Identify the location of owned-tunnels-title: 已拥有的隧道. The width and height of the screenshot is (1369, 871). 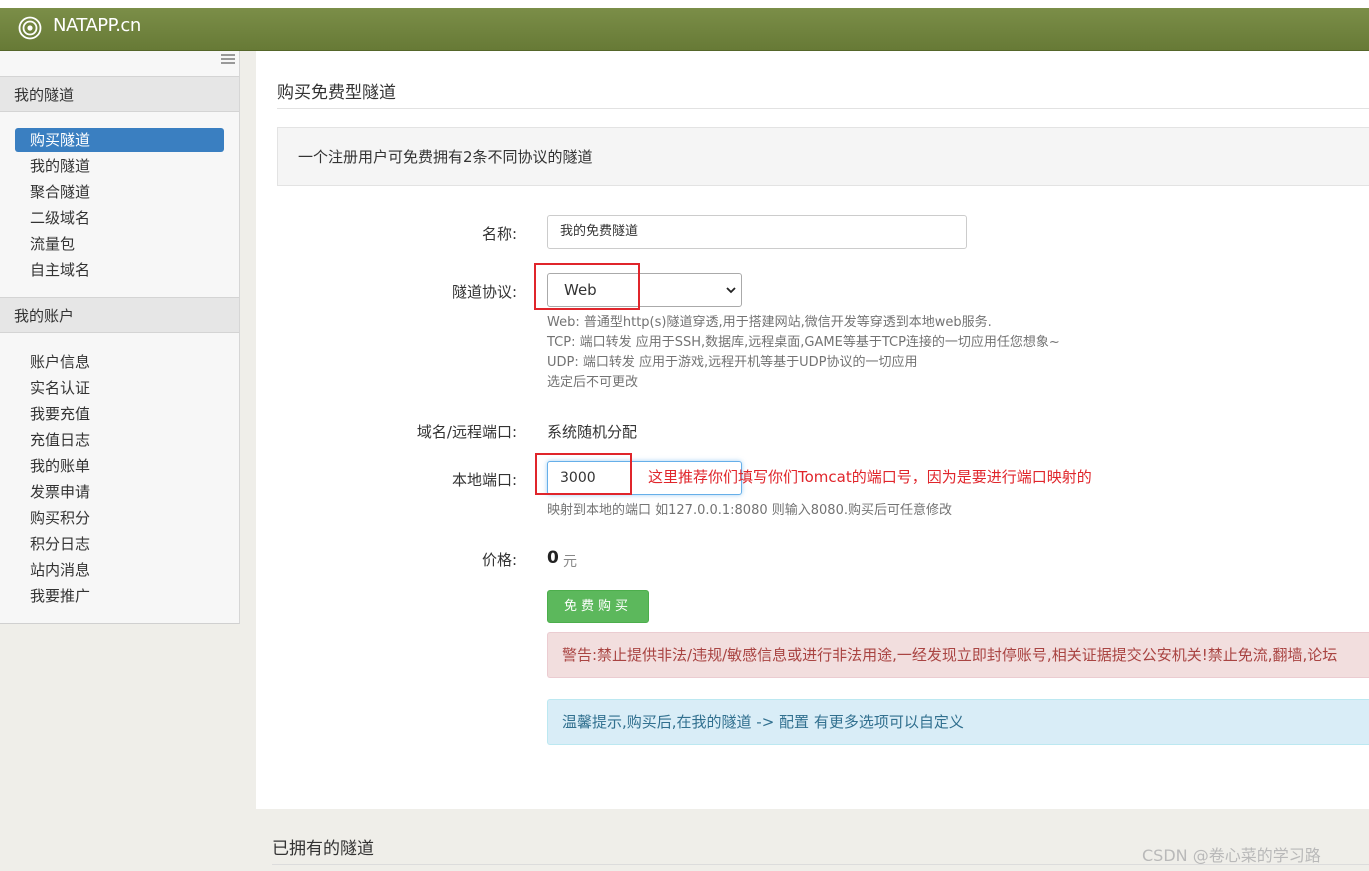
(323, 849).